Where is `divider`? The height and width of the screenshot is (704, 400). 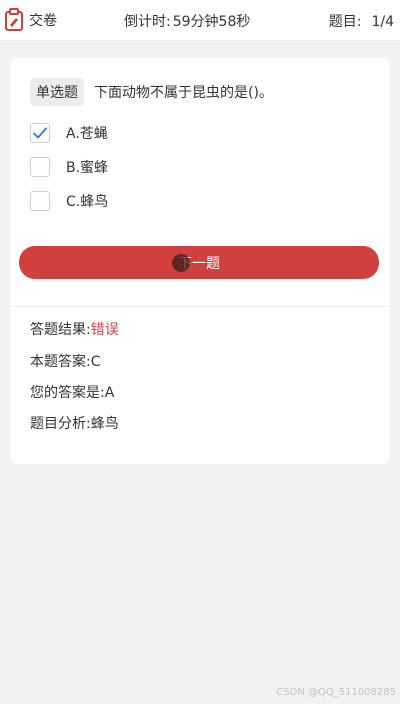 divider is located at coordinates (200, 306).